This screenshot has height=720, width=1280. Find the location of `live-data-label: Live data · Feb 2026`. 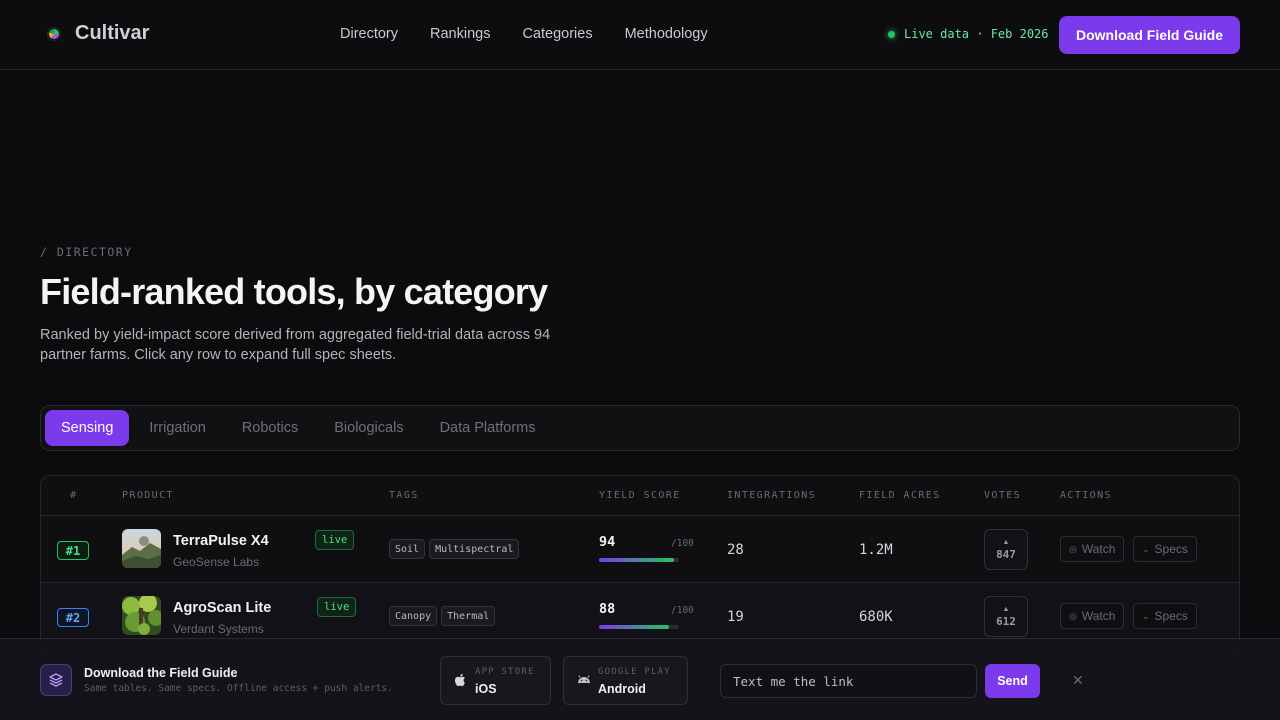

live-data-label: Live data · Feb 2026 is located at coordinates (976, 34).